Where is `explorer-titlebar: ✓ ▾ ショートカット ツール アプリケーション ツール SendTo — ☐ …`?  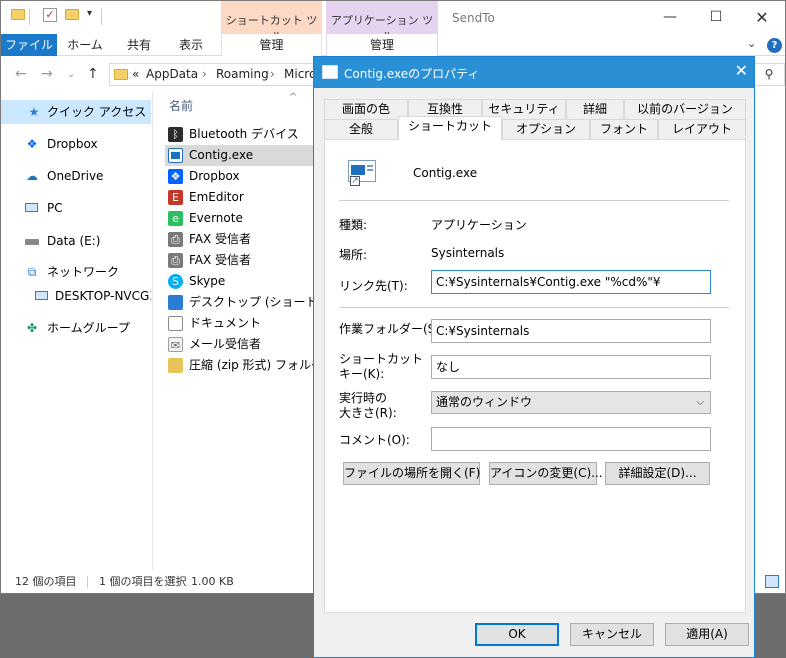 explorer-titlebar: ✓ ▾ ショートカット ツール アプリケーション ツール SendTo — ☐ … is located at coordinates (393, 22).